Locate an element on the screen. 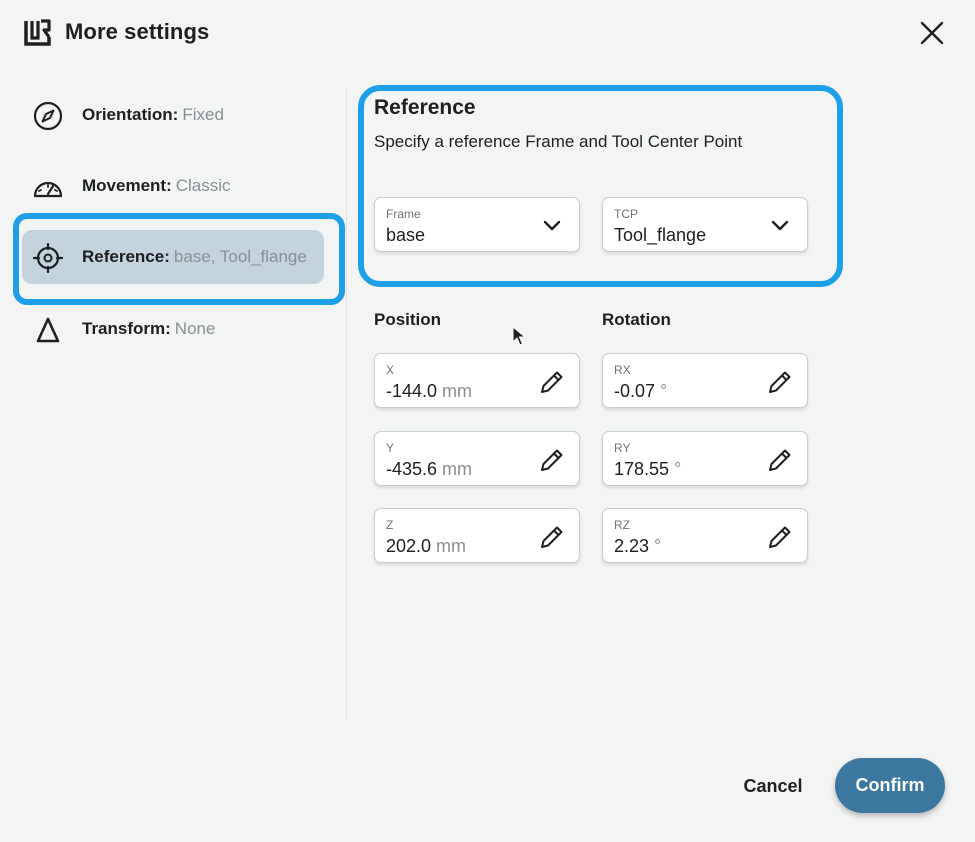 The height and width of the screenshot is (842, 975). crosshair-icon is located at coordinates (48, 258).